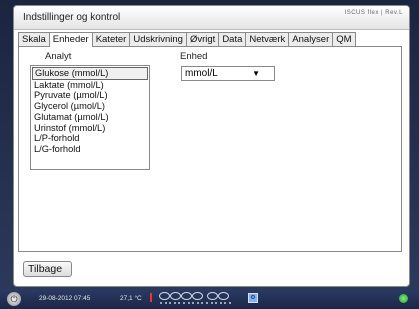 Image resolution: width=419 pixels, height=309 pixels. Describe the element at coordinates (58, 56) in the screenshot. I see `analyte-column-label: Analyt` at that location.